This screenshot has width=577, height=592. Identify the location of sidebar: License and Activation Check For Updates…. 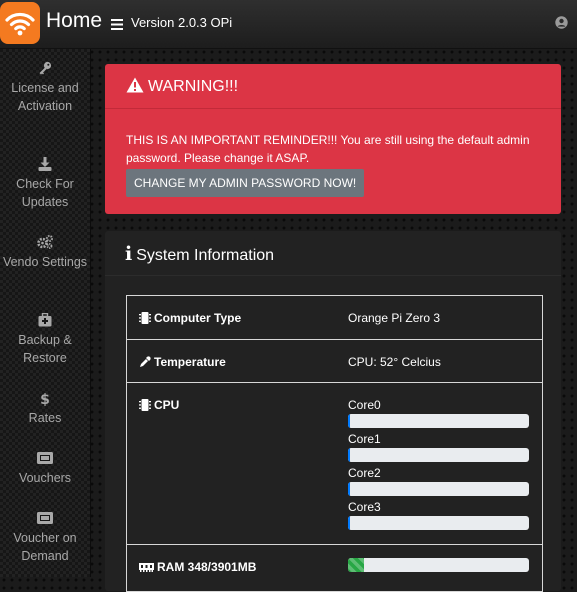
(45, 313).